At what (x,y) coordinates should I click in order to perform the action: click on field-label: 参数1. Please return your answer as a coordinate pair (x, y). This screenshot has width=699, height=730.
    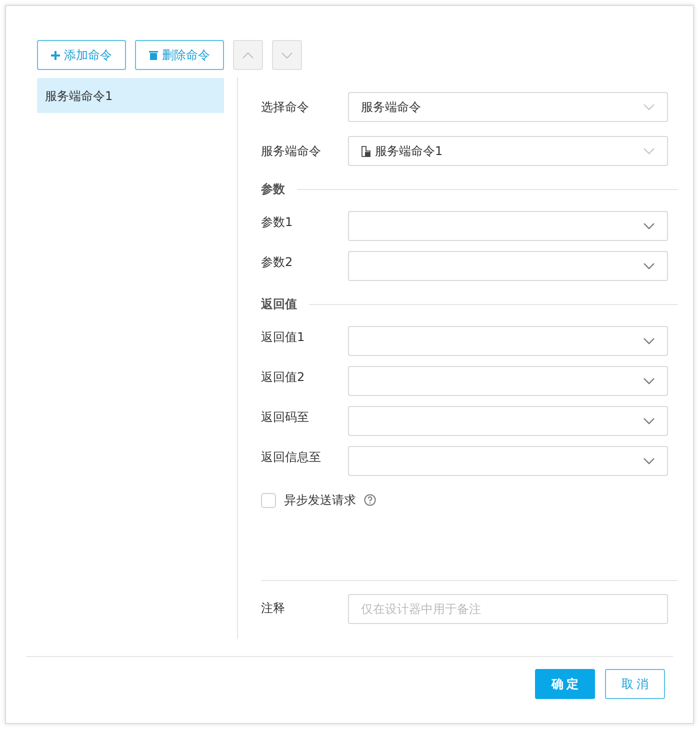
    Looking at the image, I should click on (277, 222).